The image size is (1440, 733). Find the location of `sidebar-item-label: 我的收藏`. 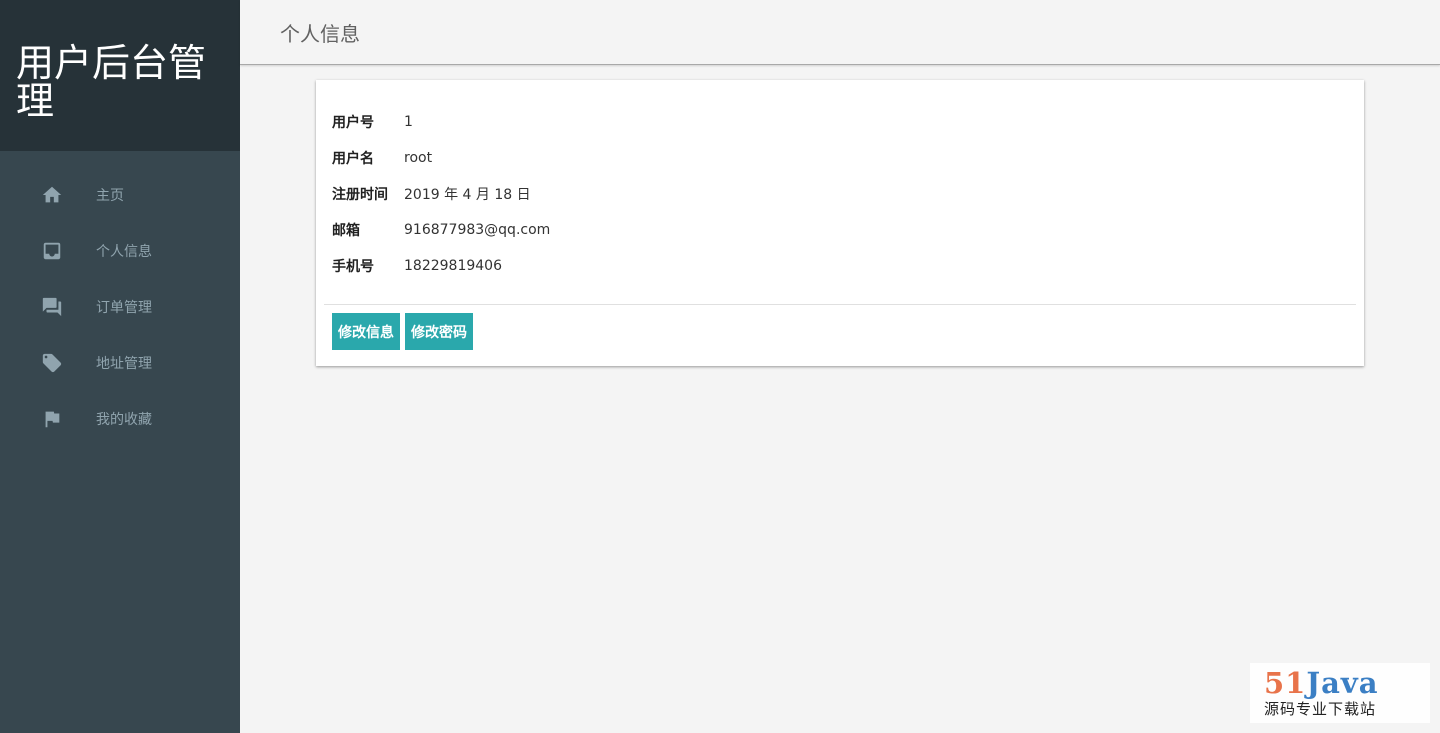

sidebar-item-label: 我的收藏 is located at coordinates (124, 420).